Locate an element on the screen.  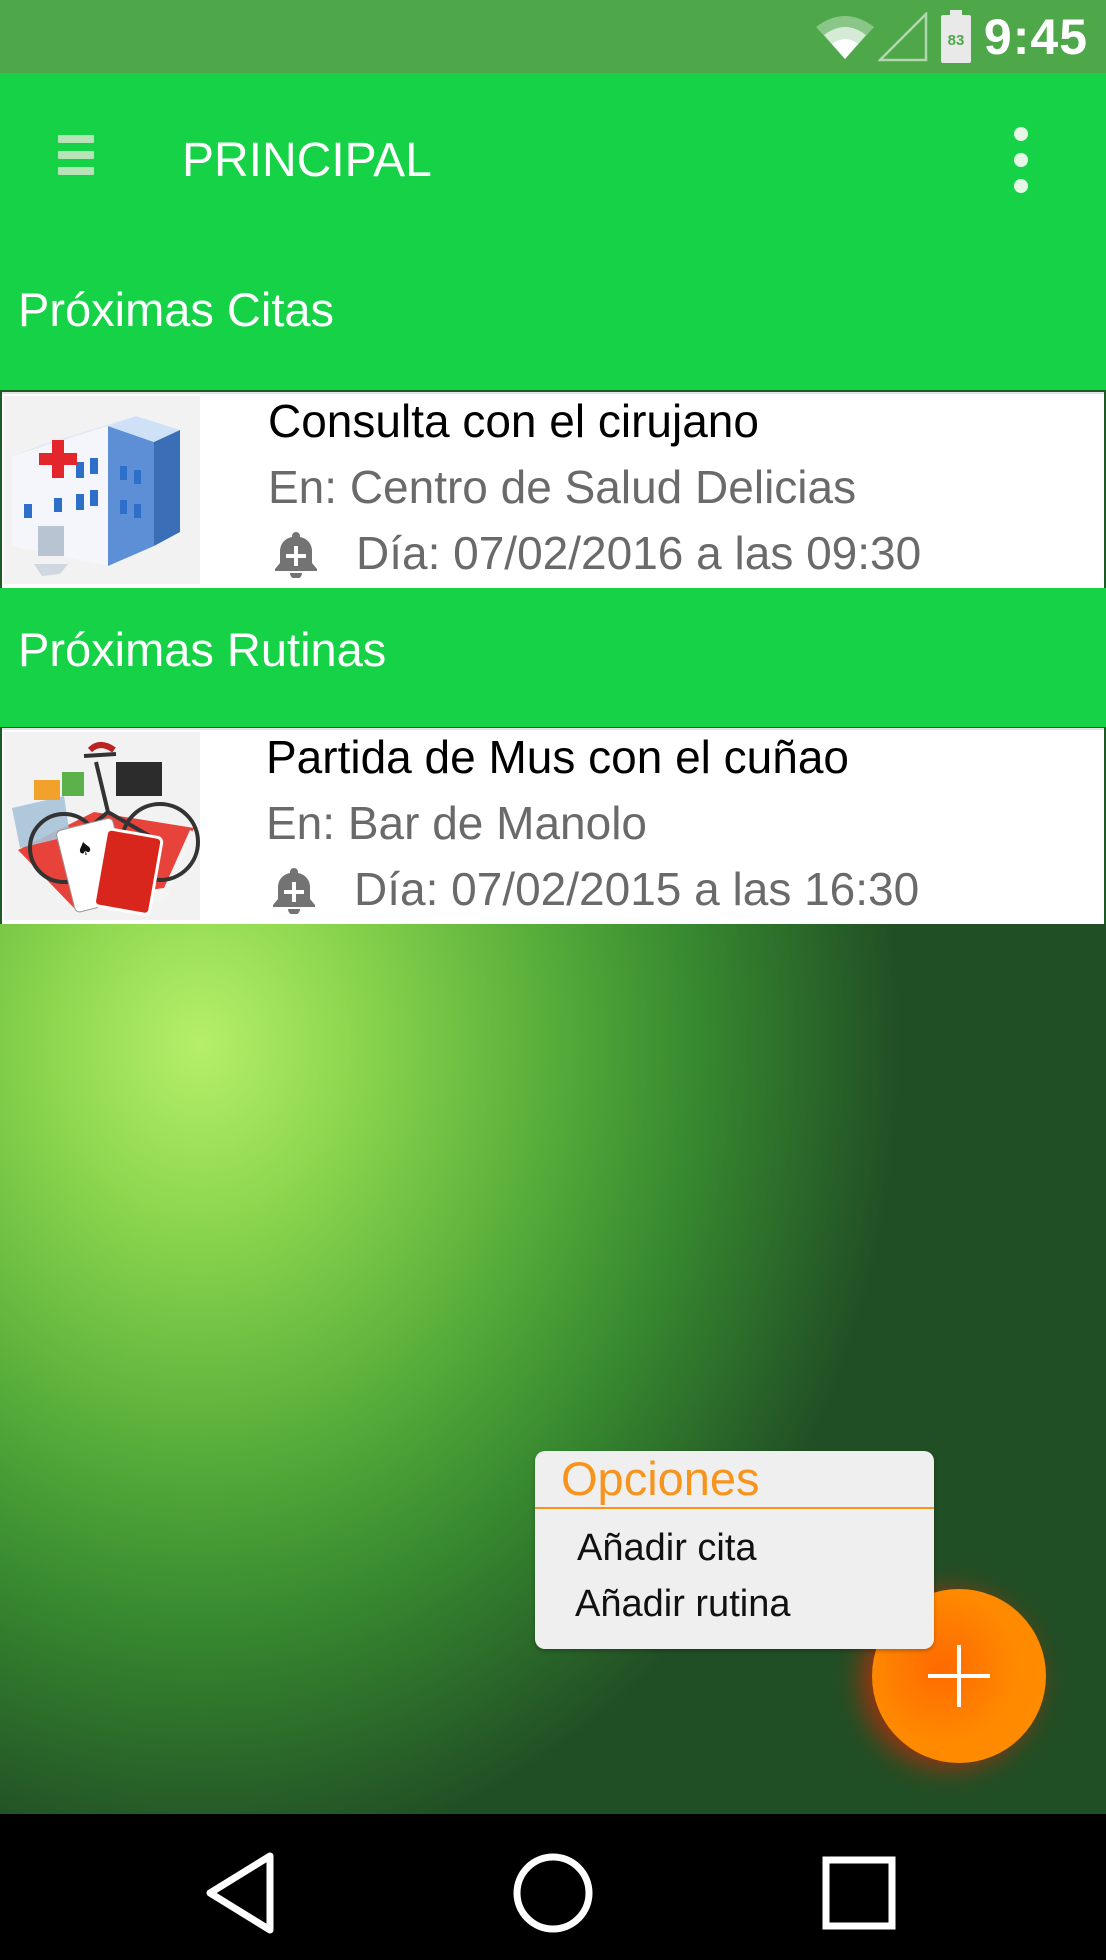
battery-icon: 83 is located at coordinates (956, 36).